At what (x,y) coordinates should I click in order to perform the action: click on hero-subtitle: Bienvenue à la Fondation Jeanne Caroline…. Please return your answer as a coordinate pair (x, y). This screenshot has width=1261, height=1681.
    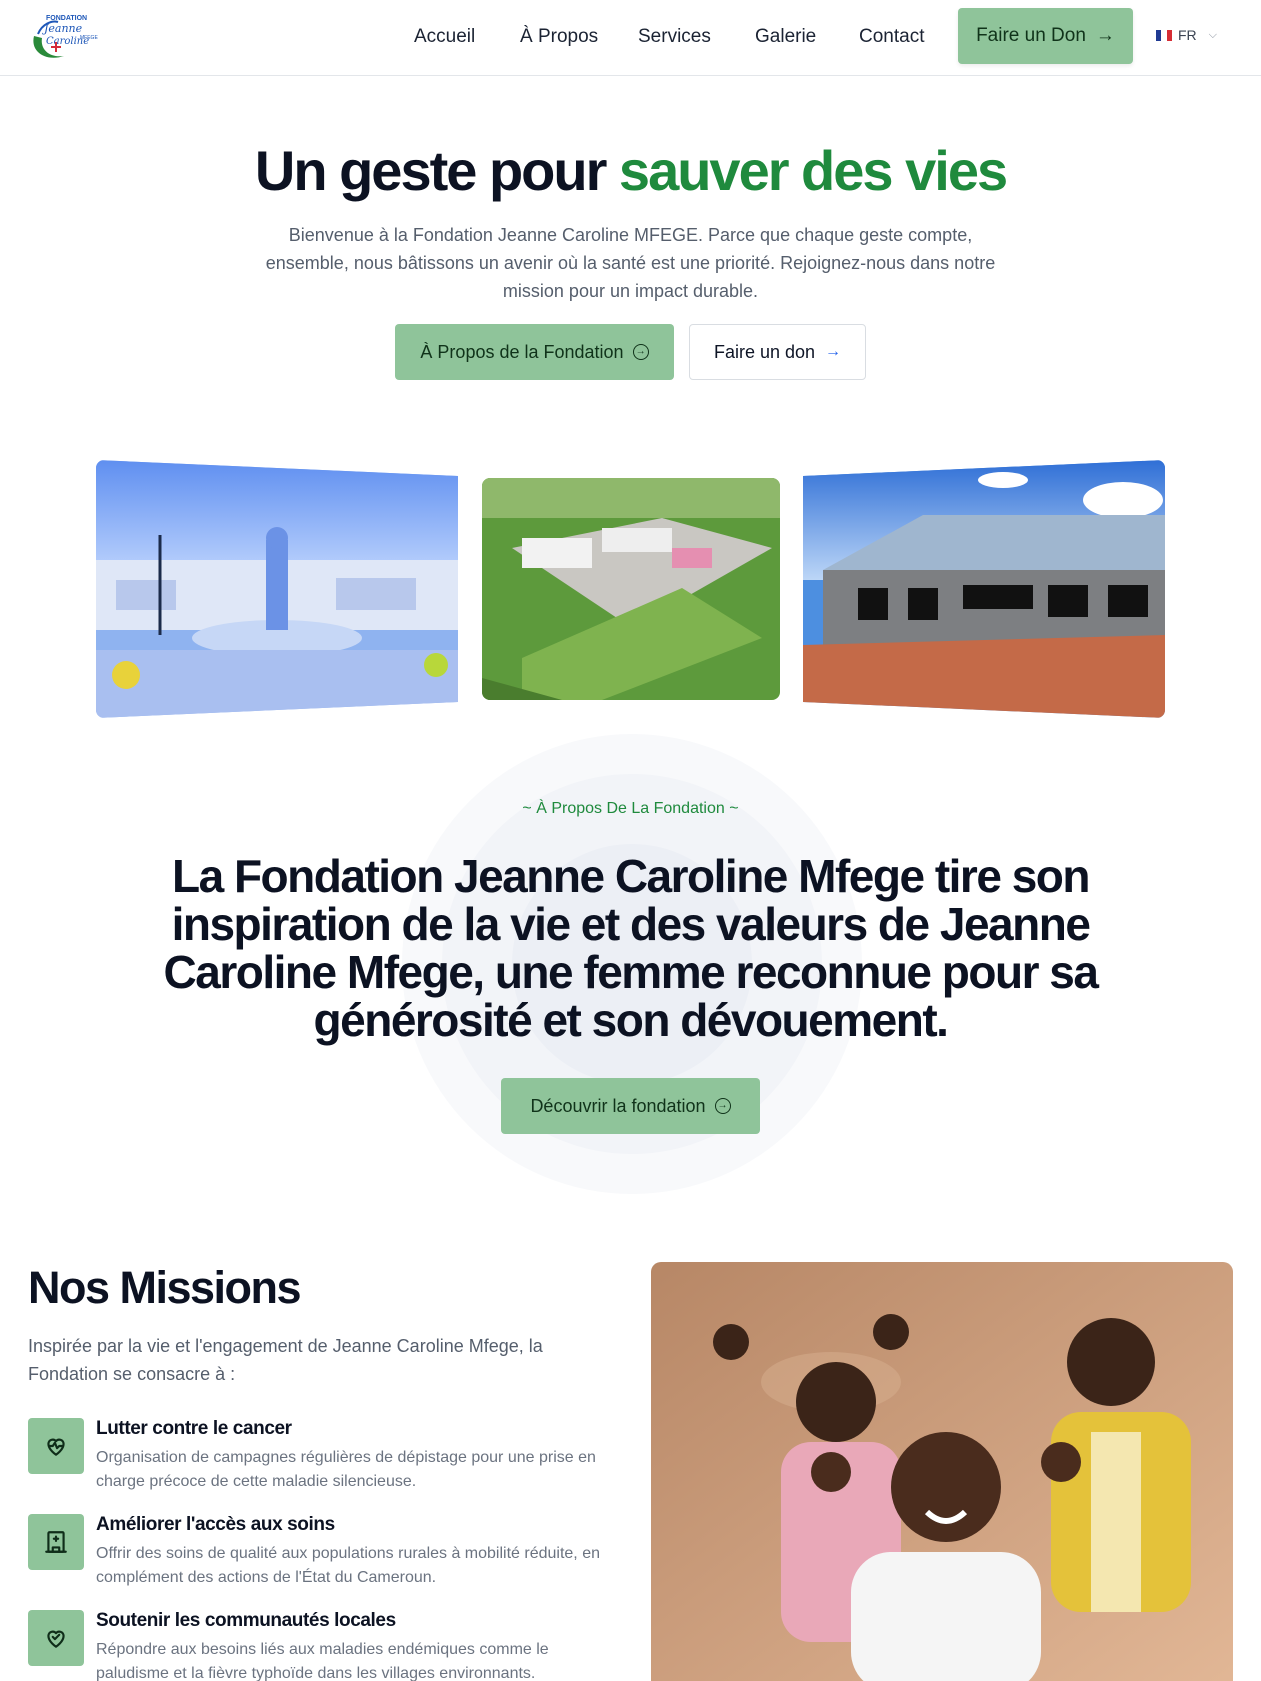
    Looking at the image, I should click on (630, 263).